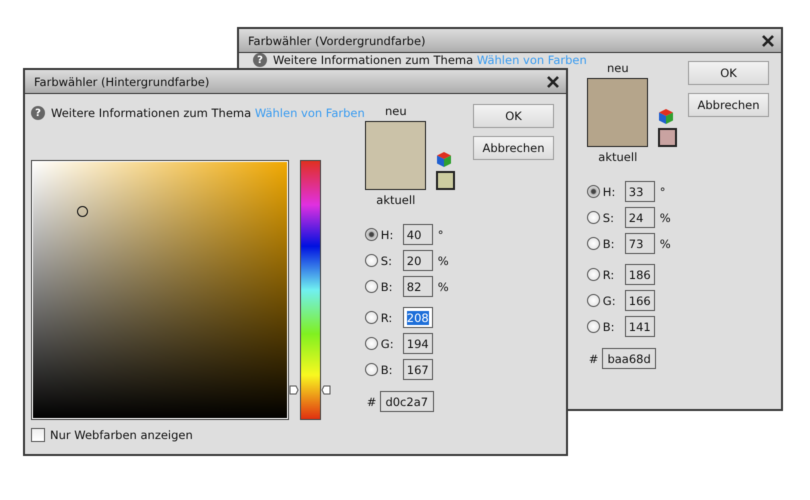 Image resolution: width=810 pixels, height=500 pixels. Describe the element at coordinates (38, 435) in the screenshot. I see `checkbox` at that location.